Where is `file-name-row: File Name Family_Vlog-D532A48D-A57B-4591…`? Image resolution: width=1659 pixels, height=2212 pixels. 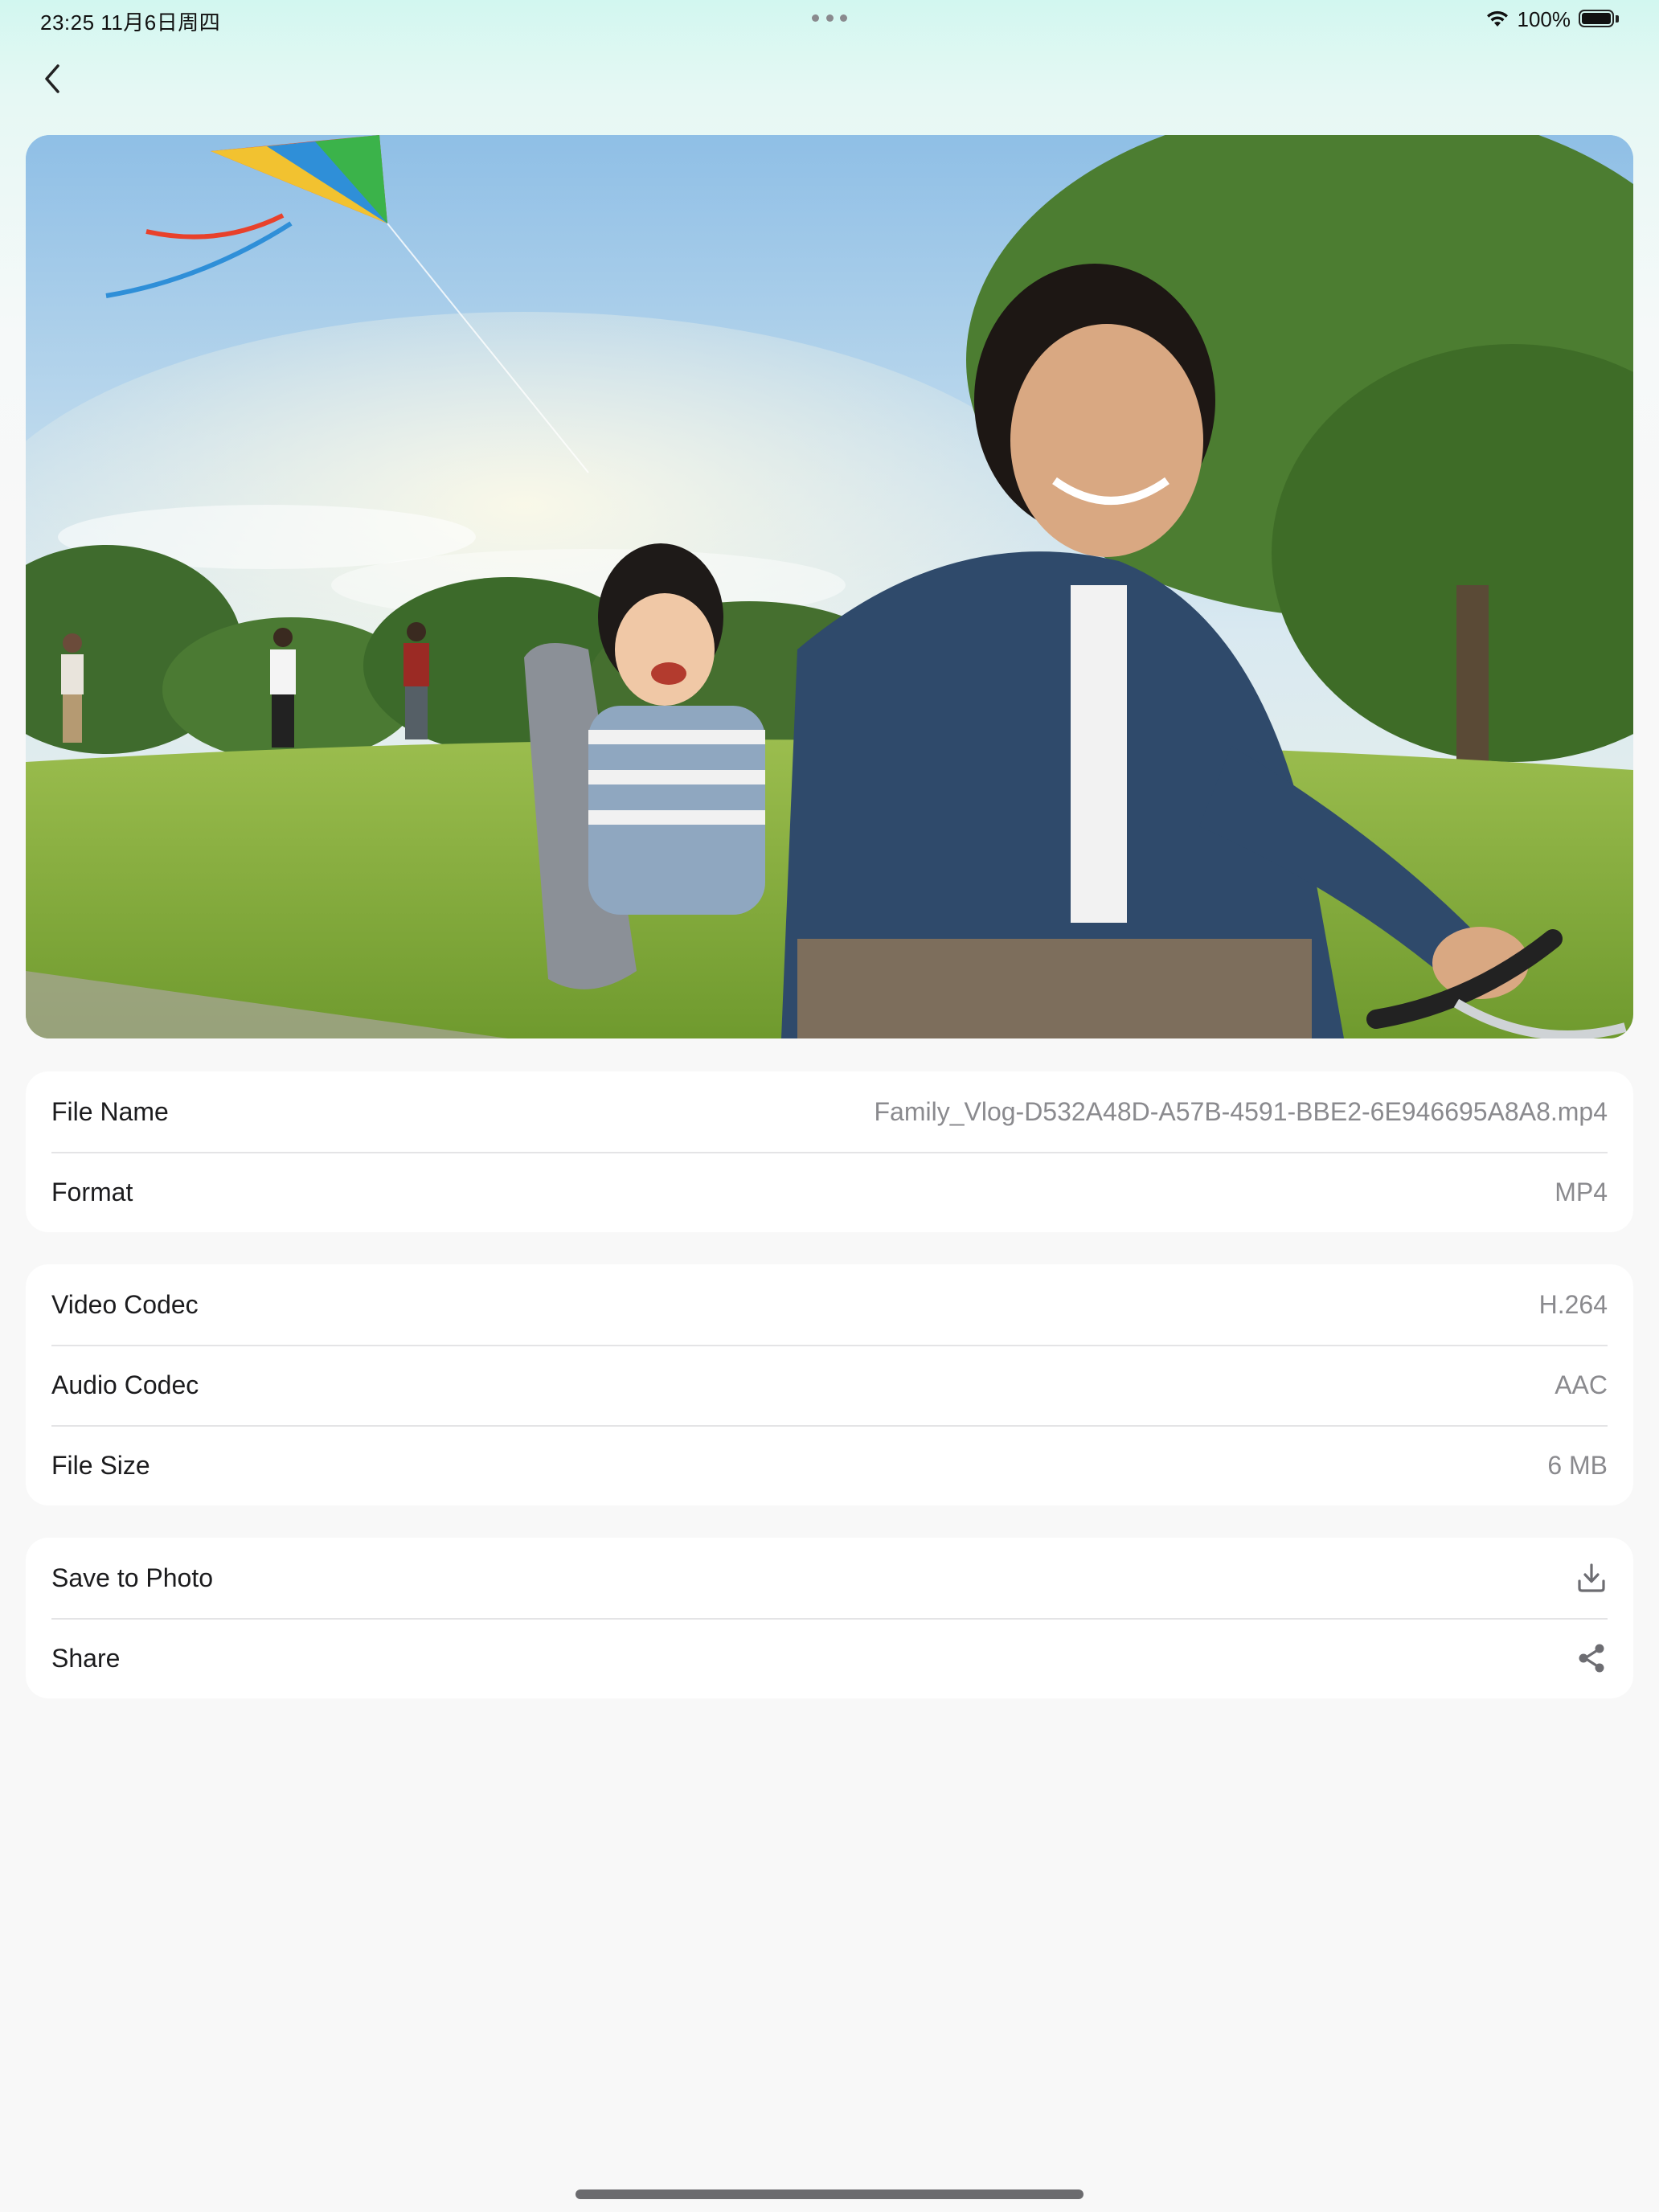
file-name-row: File Name Family_Vlog-D532A48D-A57B-4591… is located at coordinates (829, 1111).